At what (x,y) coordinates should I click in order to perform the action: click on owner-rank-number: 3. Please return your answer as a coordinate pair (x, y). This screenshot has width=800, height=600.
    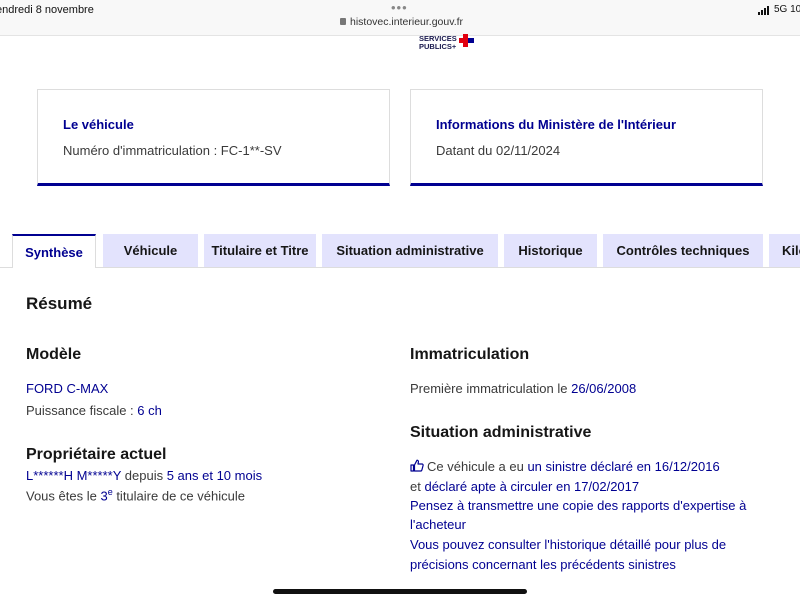
    Looking at the image, I should click on (104, 496).